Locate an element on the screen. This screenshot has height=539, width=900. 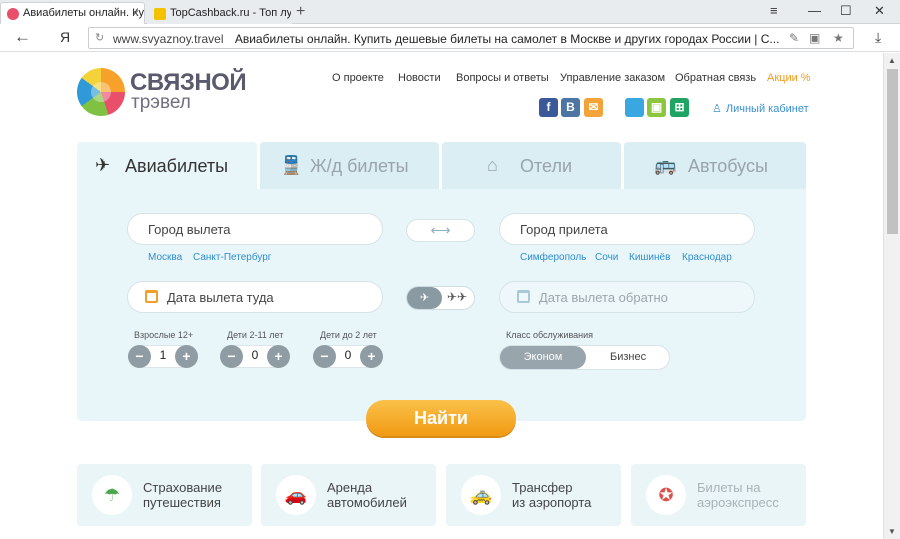
adults-minus-button: − is located at coordinates (139, 356).